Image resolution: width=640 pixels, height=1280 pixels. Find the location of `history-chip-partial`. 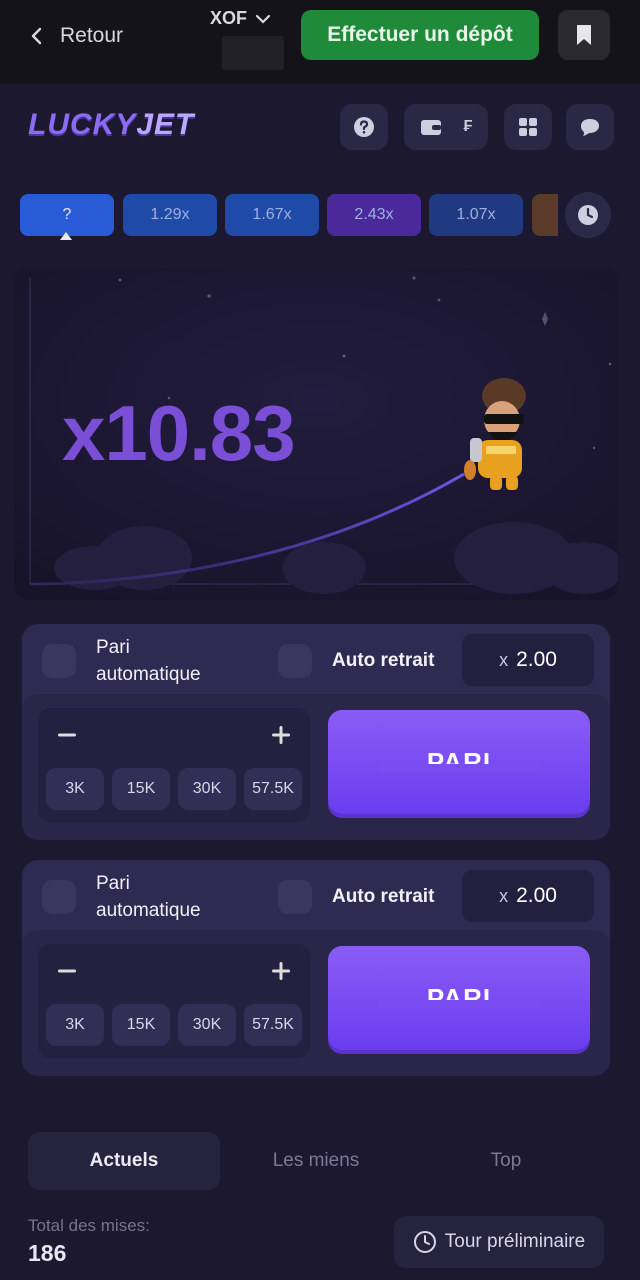

history-chip-partial is located at coordinates (545, 215).